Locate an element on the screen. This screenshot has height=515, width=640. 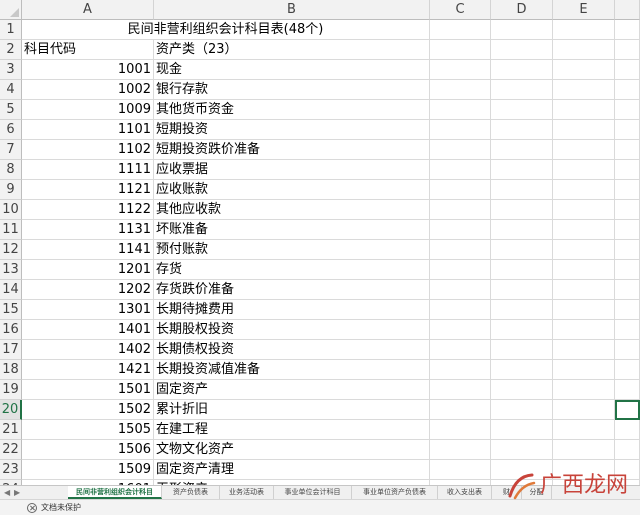
row-header: 13 is located at coordinates (11, 270).